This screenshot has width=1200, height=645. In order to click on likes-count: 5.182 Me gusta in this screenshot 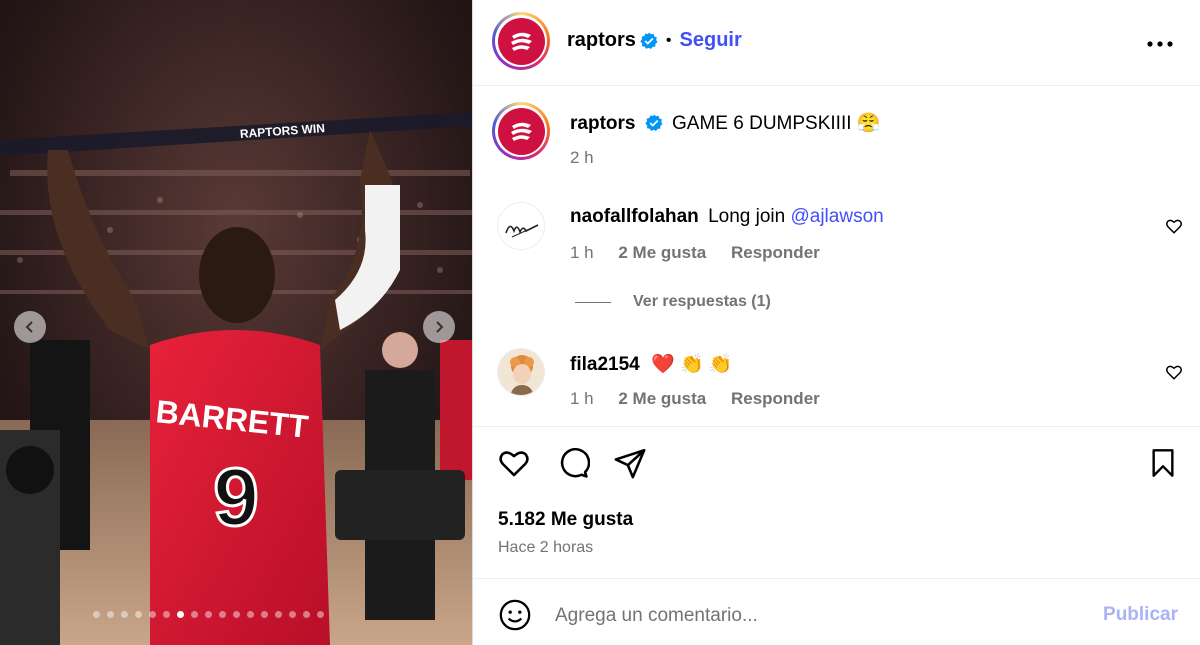, I will do `click(565, 520)`.